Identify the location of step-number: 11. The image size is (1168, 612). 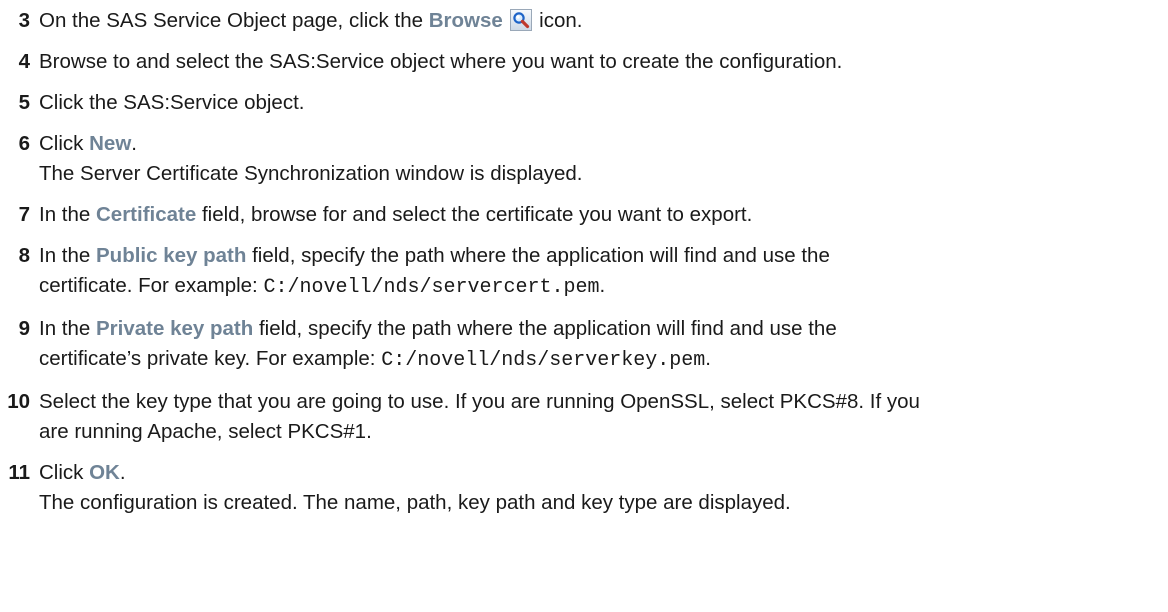
(19, 472).